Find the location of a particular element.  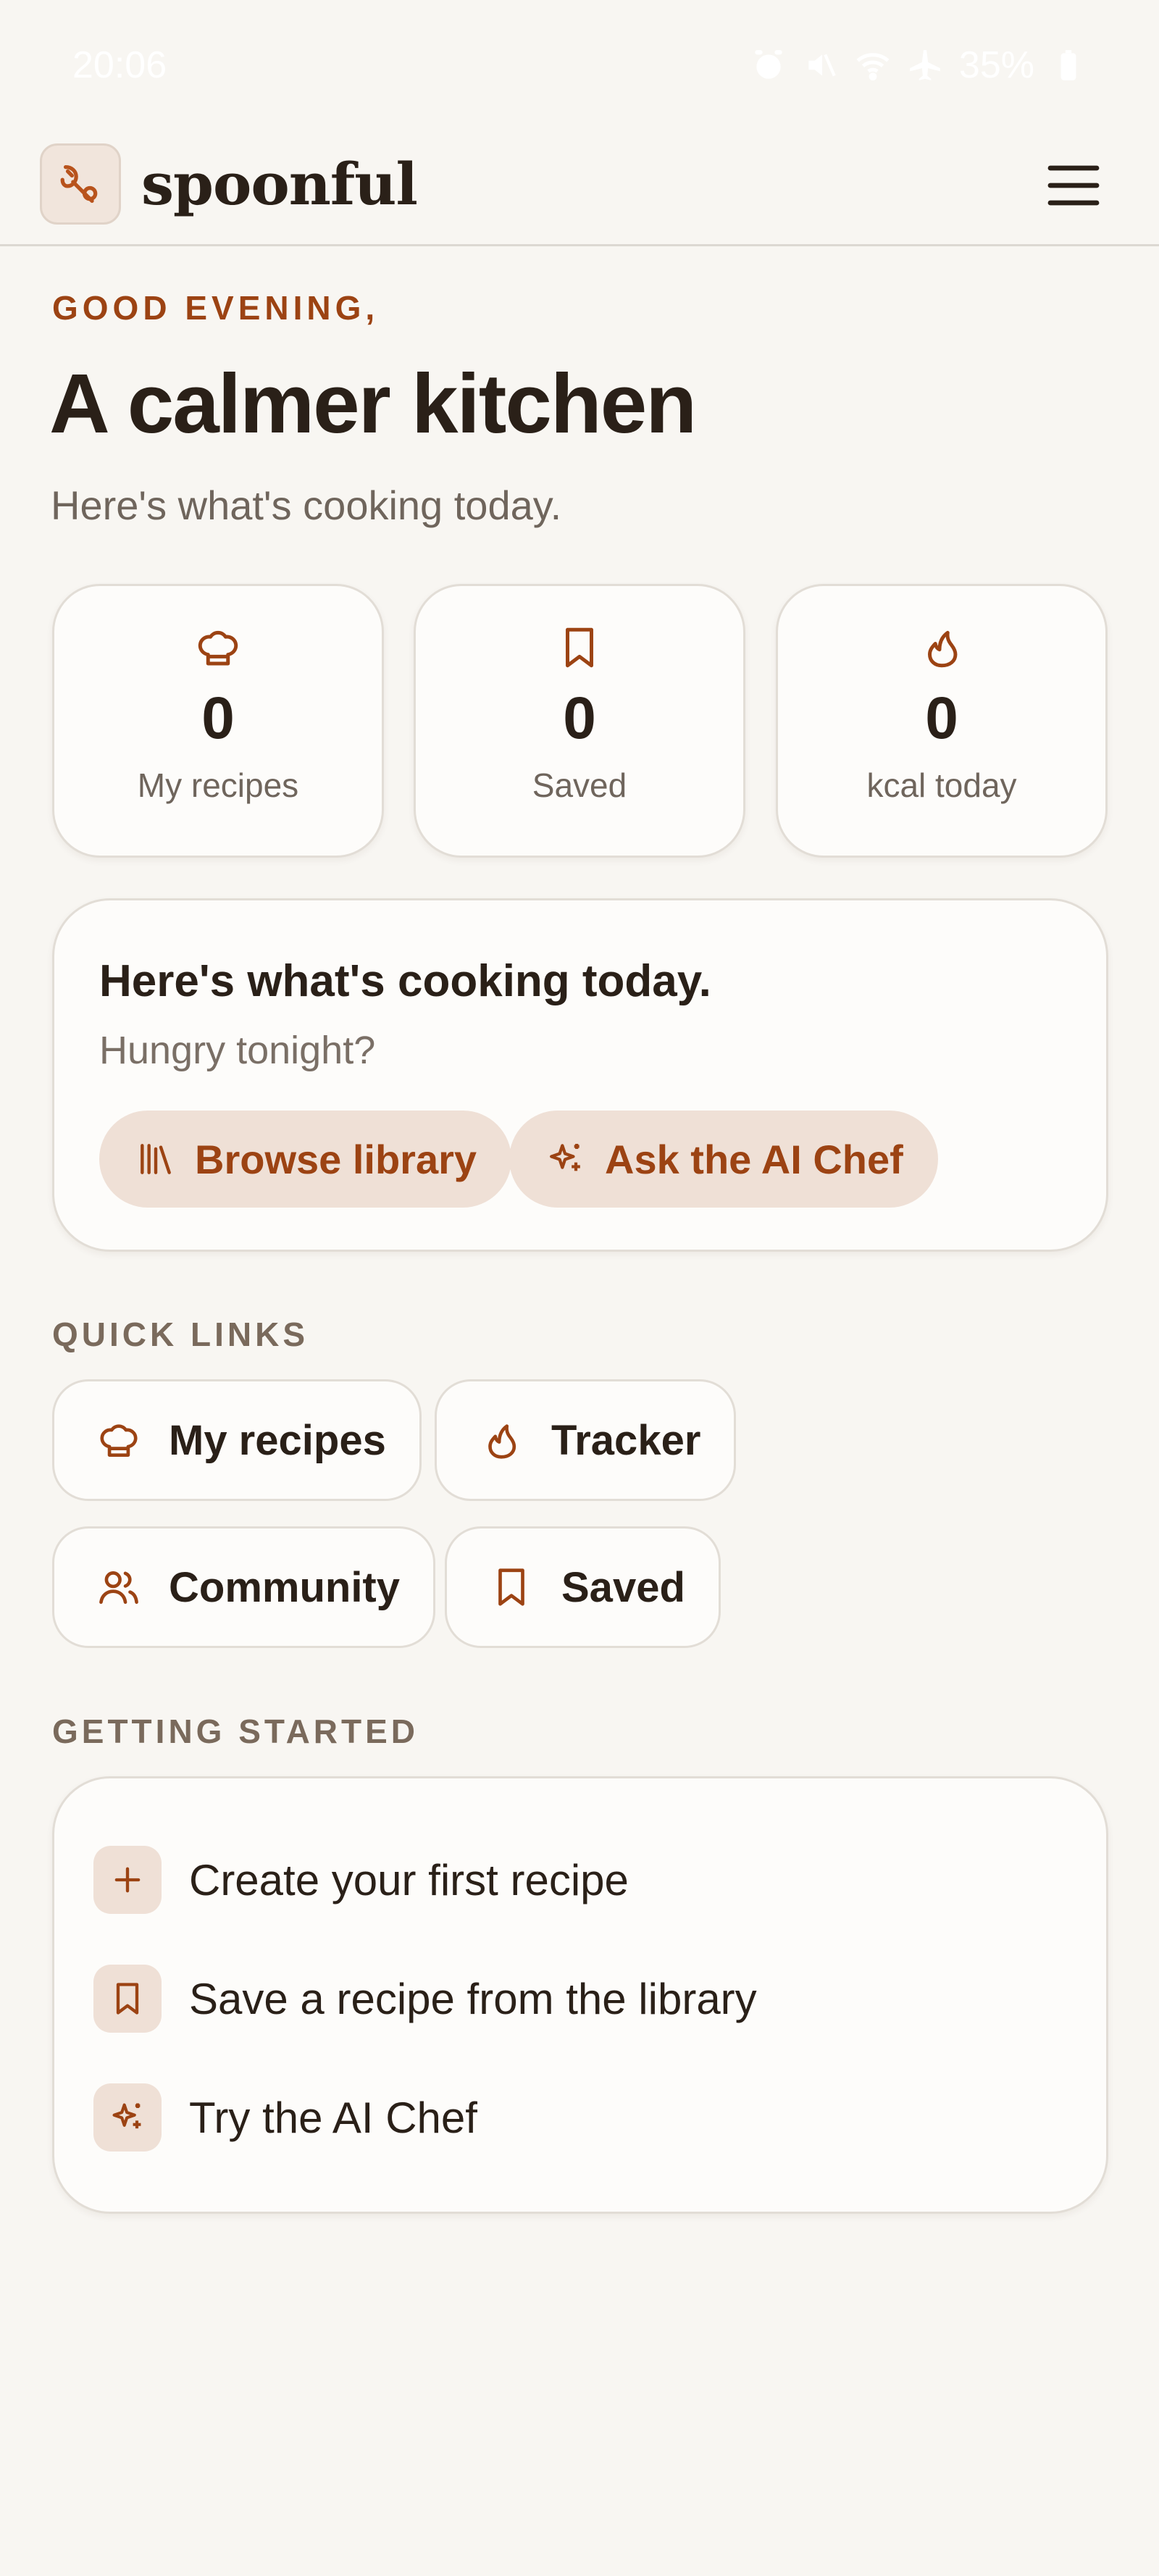

hamburger-icon is located at coordinates (1073, 185).